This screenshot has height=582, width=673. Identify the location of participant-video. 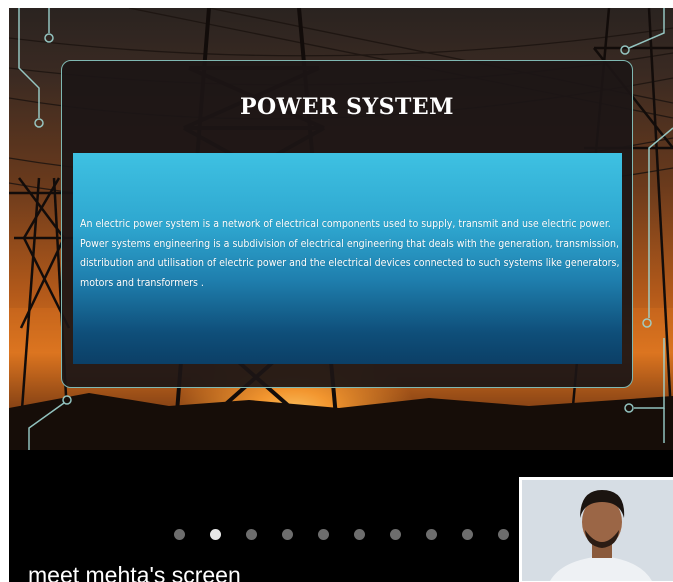
(597, 530).